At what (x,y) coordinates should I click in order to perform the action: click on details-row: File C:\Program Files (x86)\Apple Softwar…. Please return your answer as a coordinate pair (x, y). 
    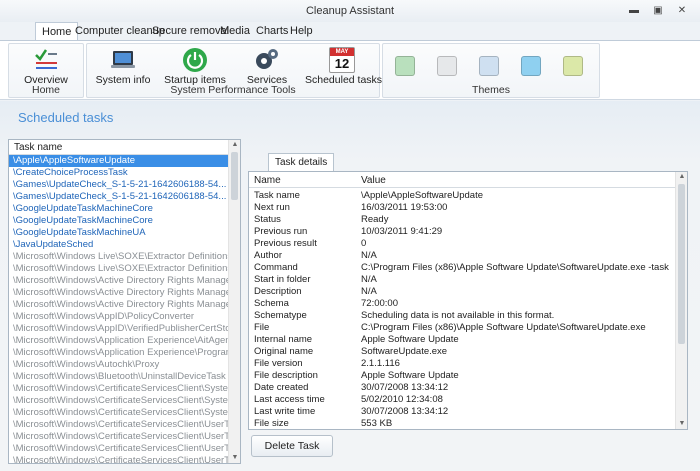
    Looking at the image, I should click on (463, 328).